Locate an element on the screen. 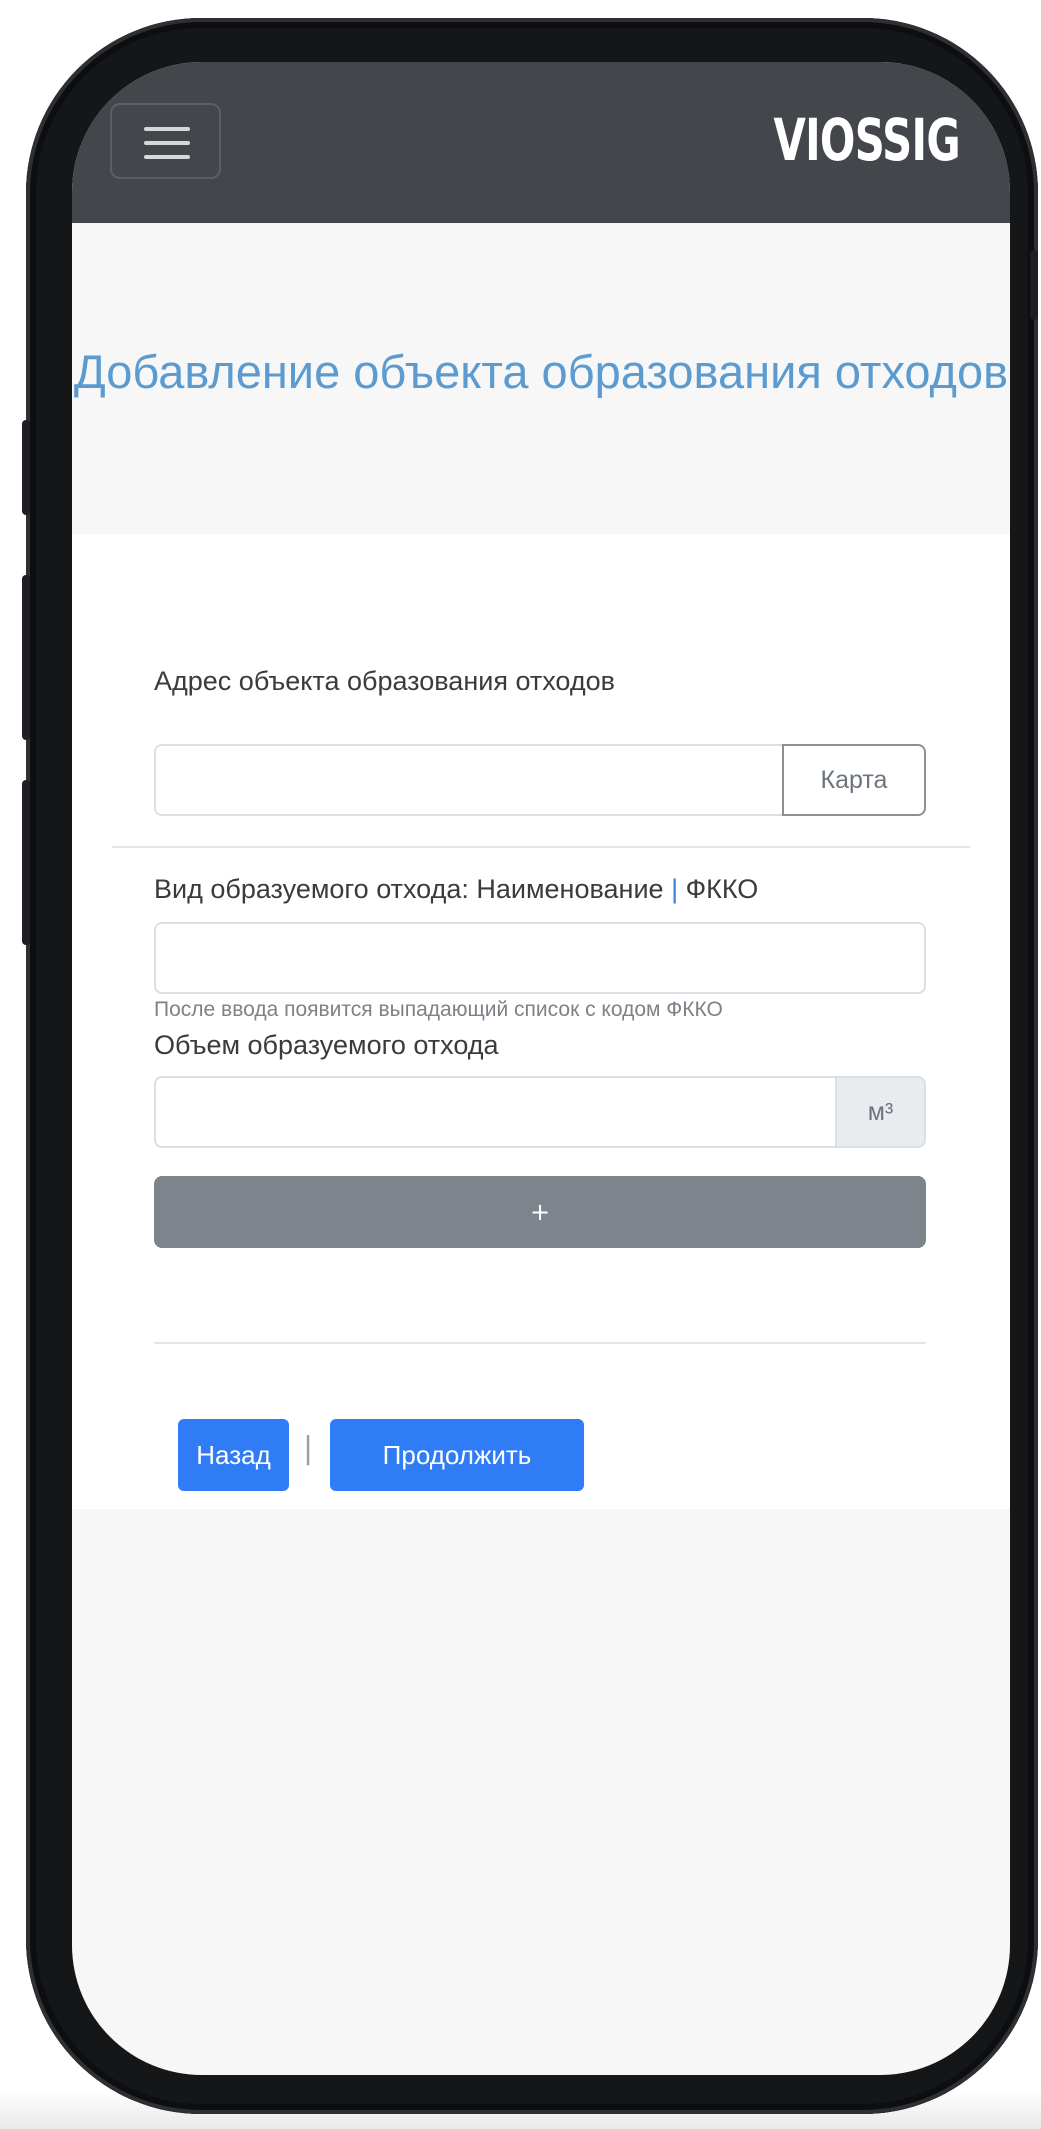  address-label: Адрес объекта образования отходов is located at coordinates (384, 681).